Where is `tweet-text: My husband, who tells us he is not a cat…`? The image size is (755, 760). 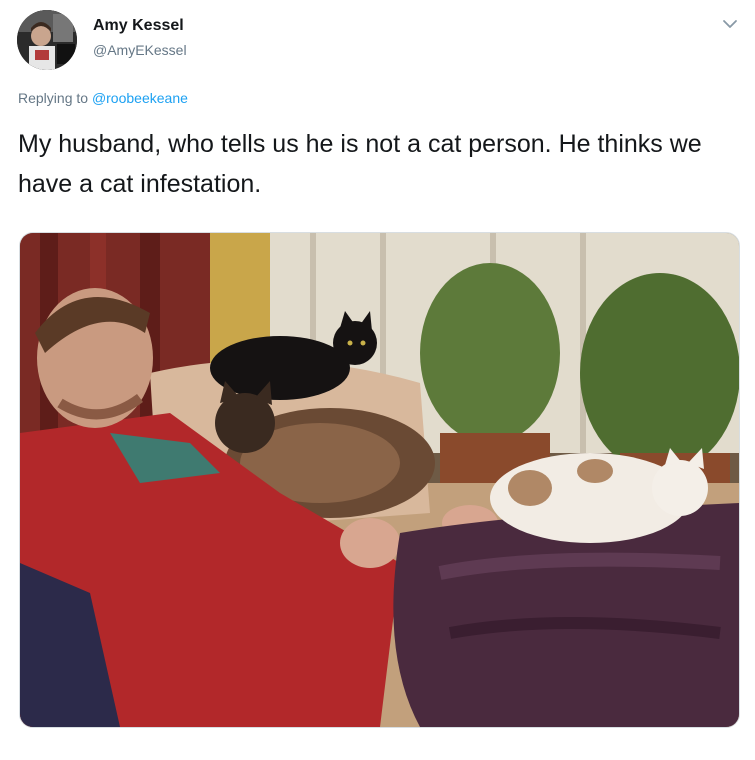 tweet-text: My husband, who tells us he is not a cat… is located at coordinates (360, 164).